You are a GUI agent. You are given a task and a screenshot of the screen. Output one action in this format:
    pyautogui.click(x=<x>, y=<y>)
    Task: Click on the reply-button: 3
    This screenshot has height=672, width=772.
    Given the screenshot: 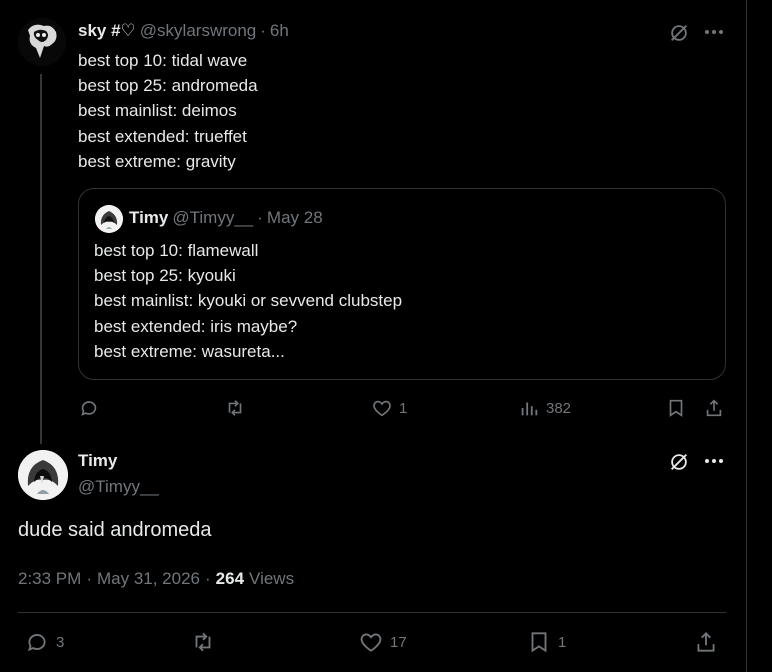 What is the action you would take?
    pyautogui.click(x=44, y=642)
    